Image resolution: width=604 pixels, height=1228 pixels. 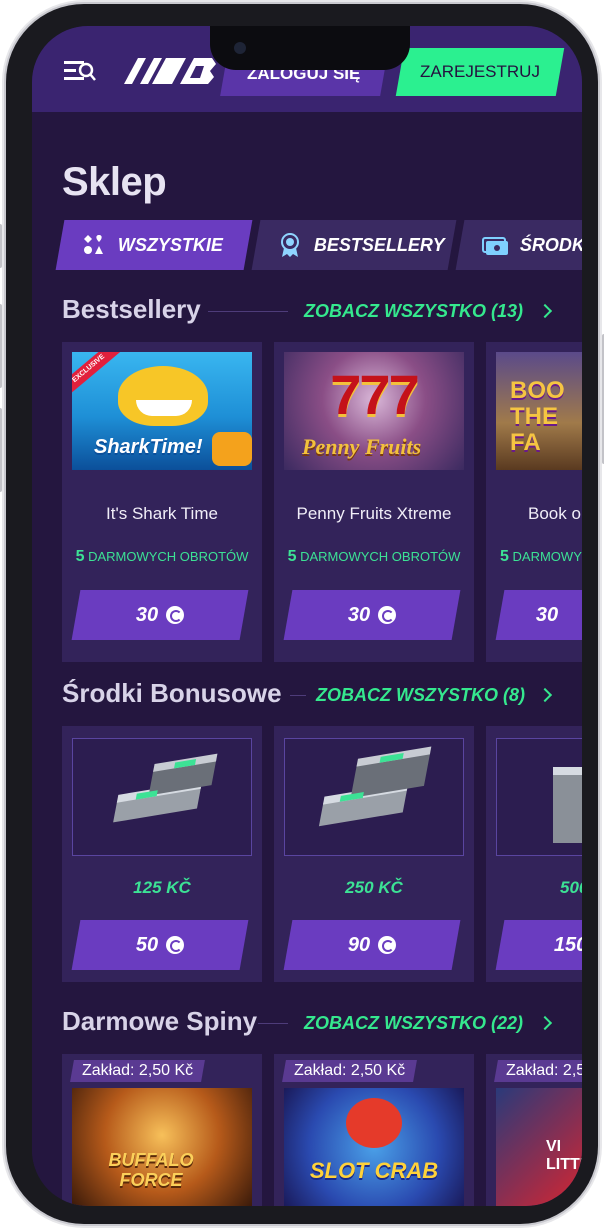 What do you see at coordinates (163, 396) in the screenshot?
I see `shark-character` at bounding box center [163, 396].